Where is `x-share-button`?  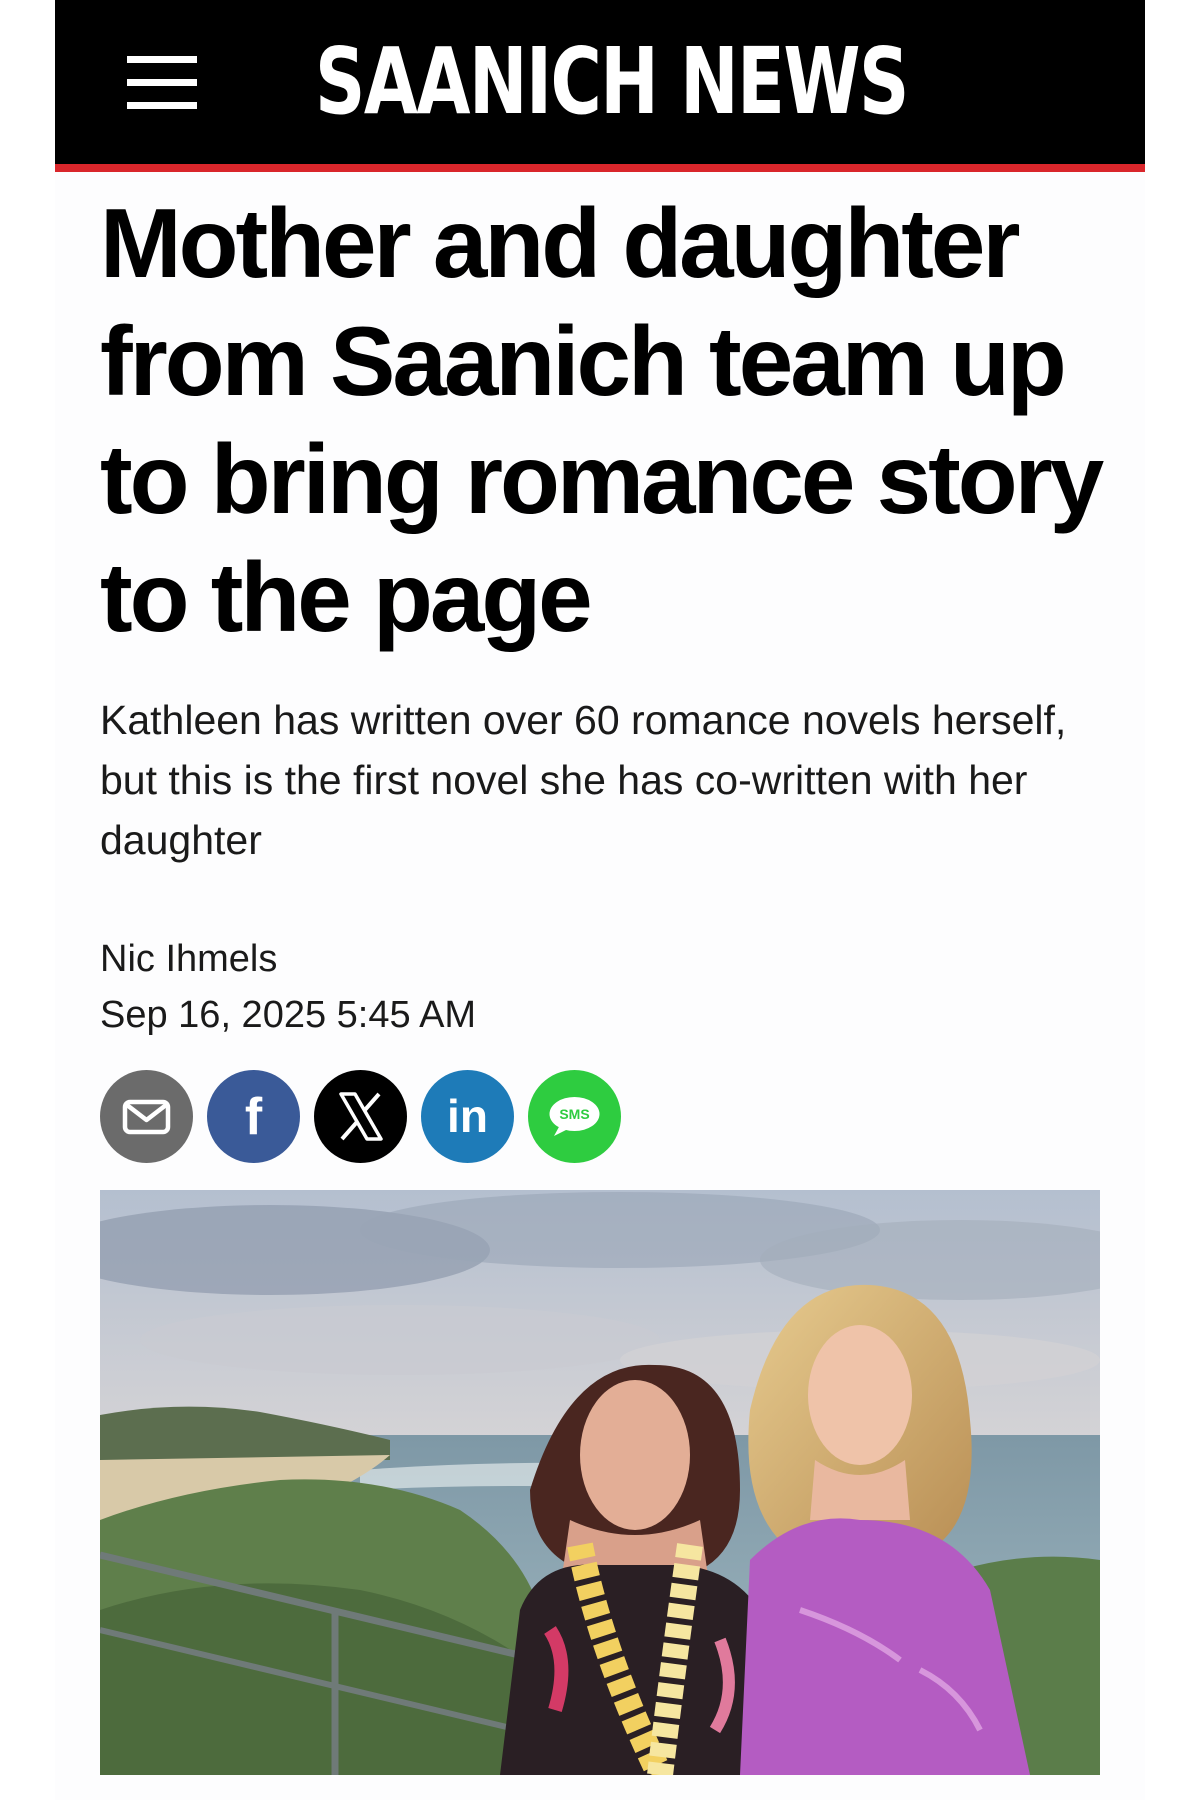
x-share-button is located at coordinates (360, 1116).